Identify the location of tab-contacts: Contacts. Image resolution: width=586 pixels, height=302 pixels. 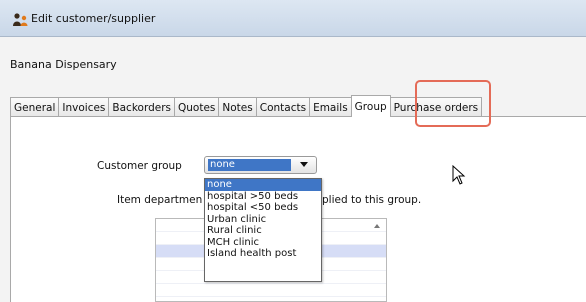
(283, 107).